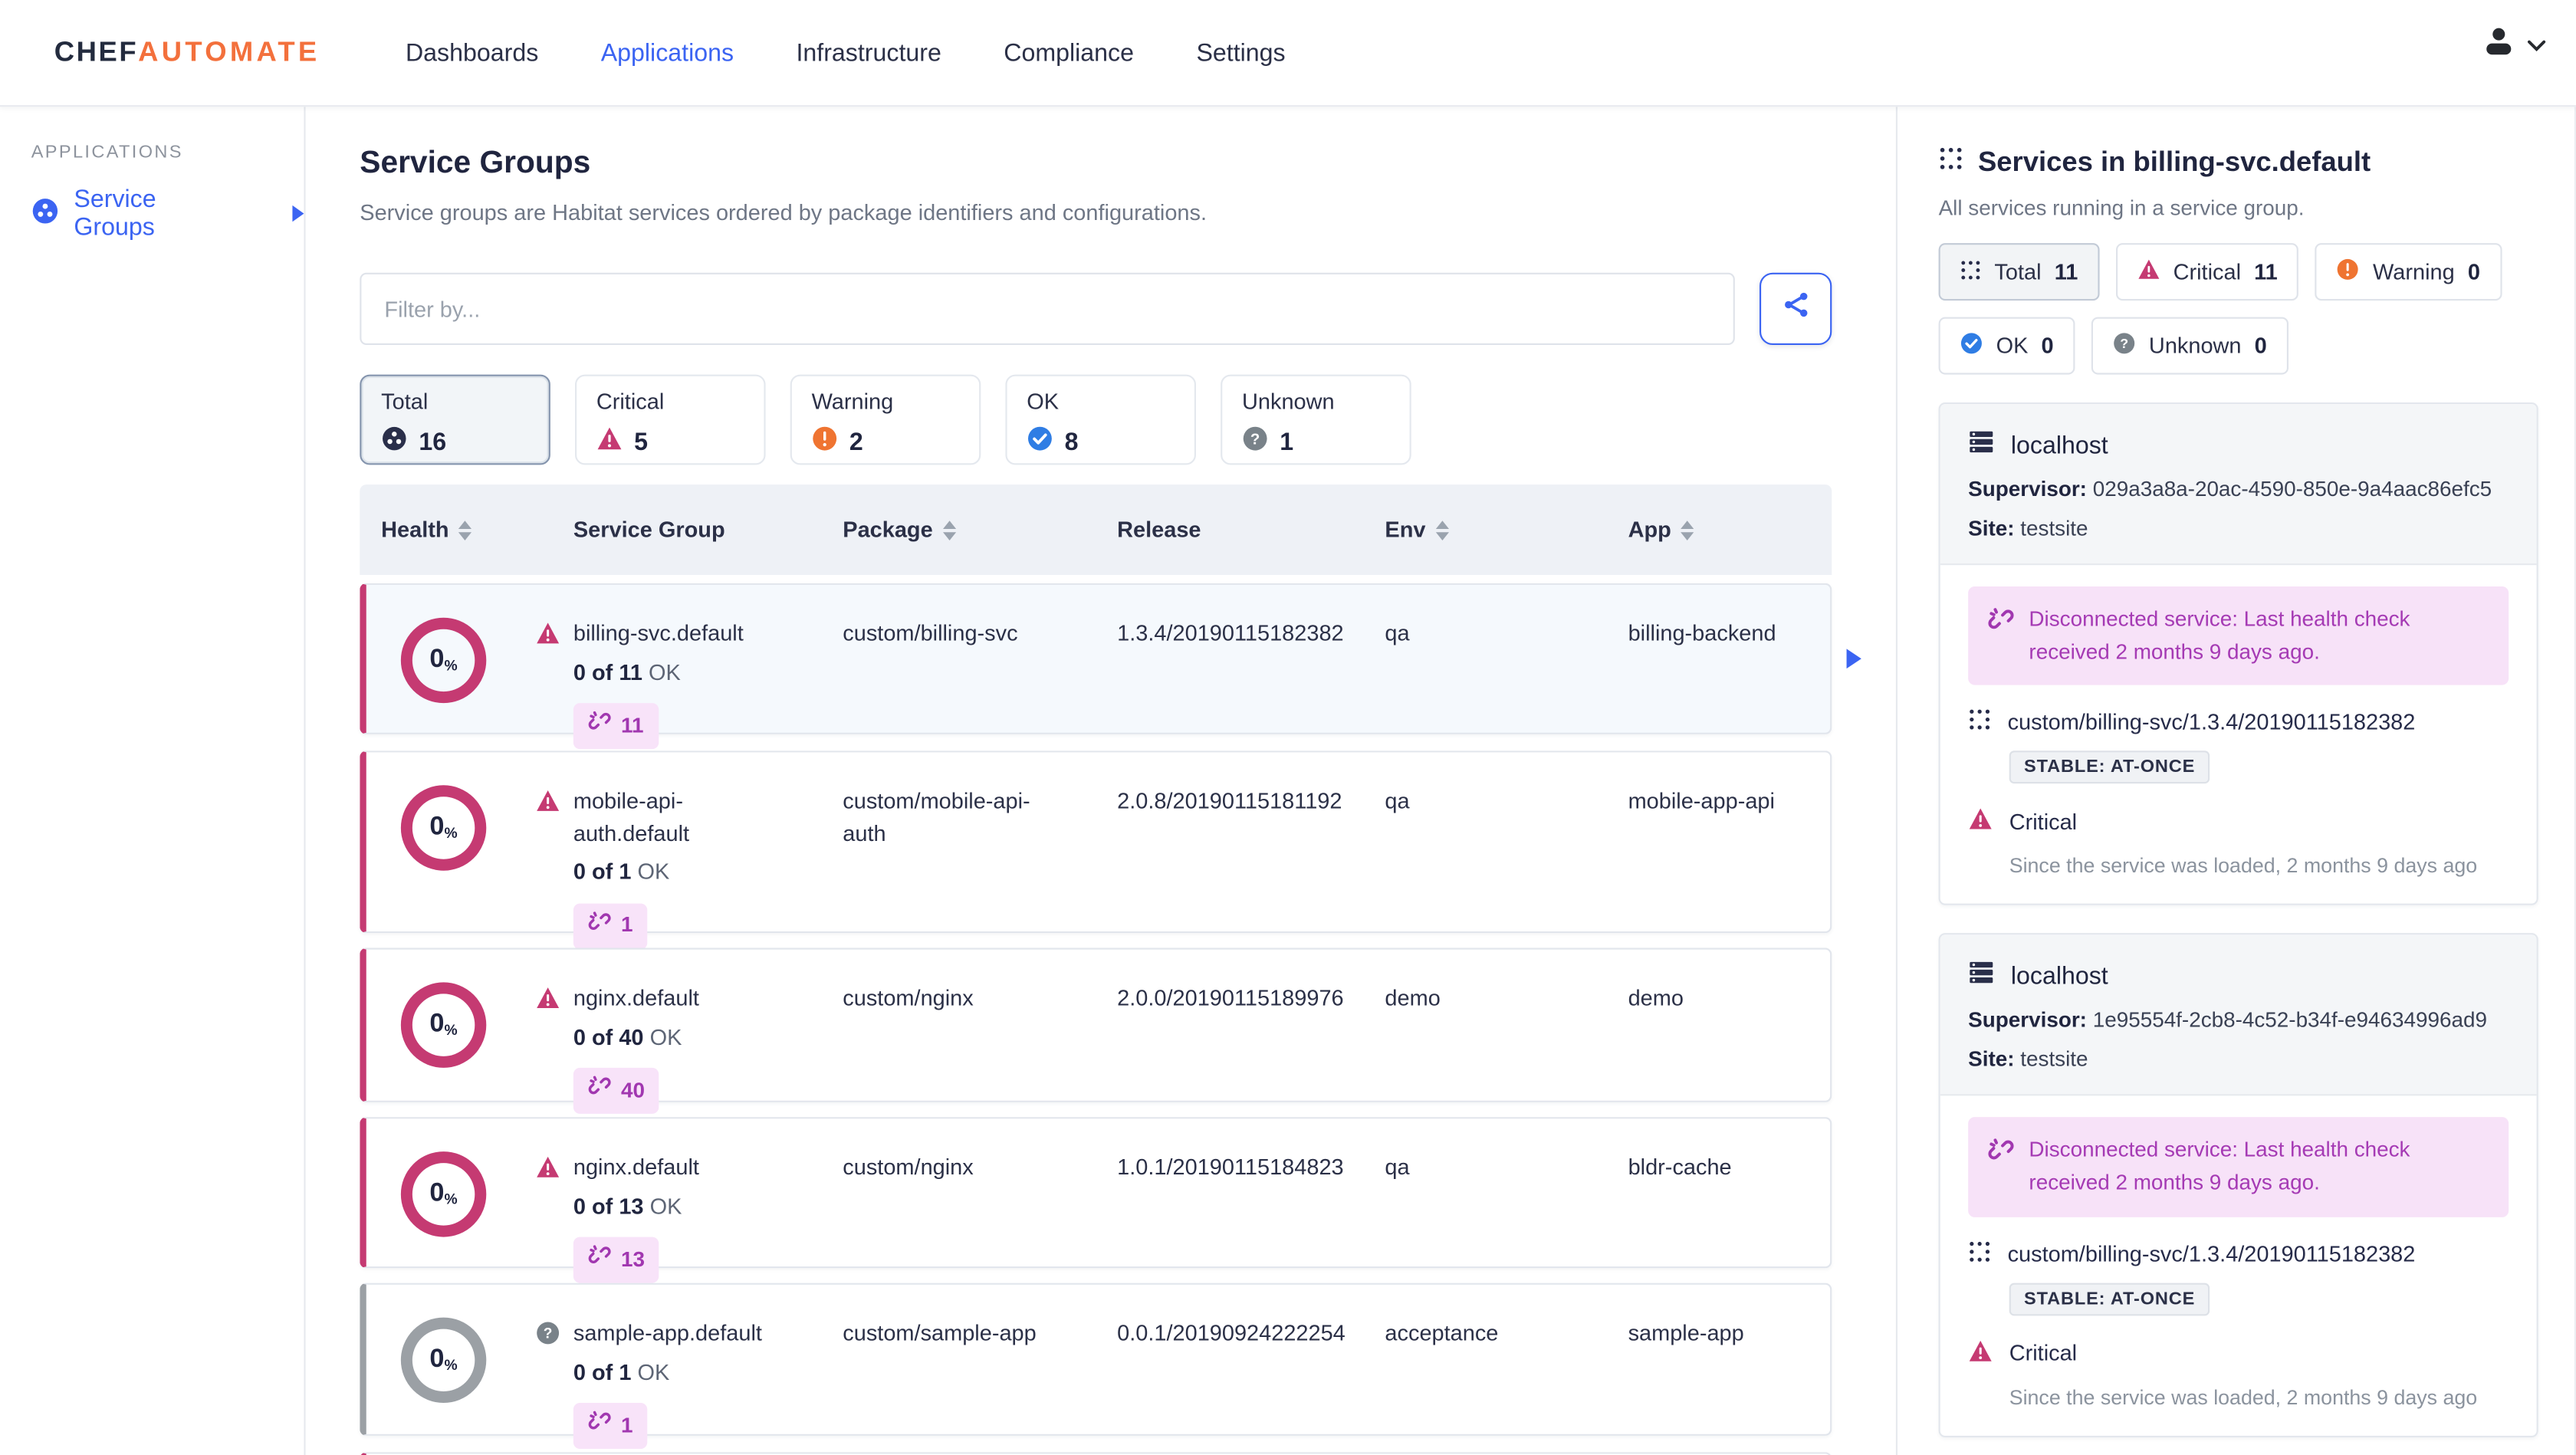 The image size is (2576, 1455). I want to click on release-cell: 0.0.1/20190924222254, so click(1231, 1332).